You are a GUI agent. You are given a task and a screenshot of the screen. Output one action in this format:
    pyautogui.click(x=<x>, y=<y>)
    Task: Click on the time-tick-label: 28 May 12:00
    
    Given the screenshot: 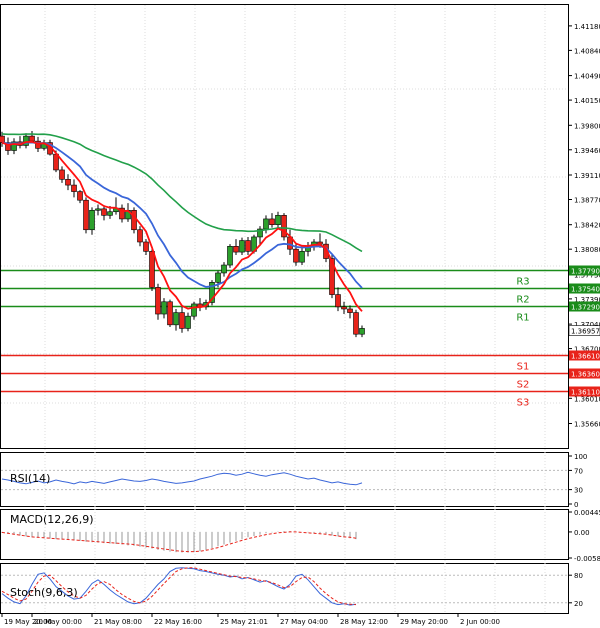 What is the action you would take?
    pyautogui.click(x=364, y=622)
    